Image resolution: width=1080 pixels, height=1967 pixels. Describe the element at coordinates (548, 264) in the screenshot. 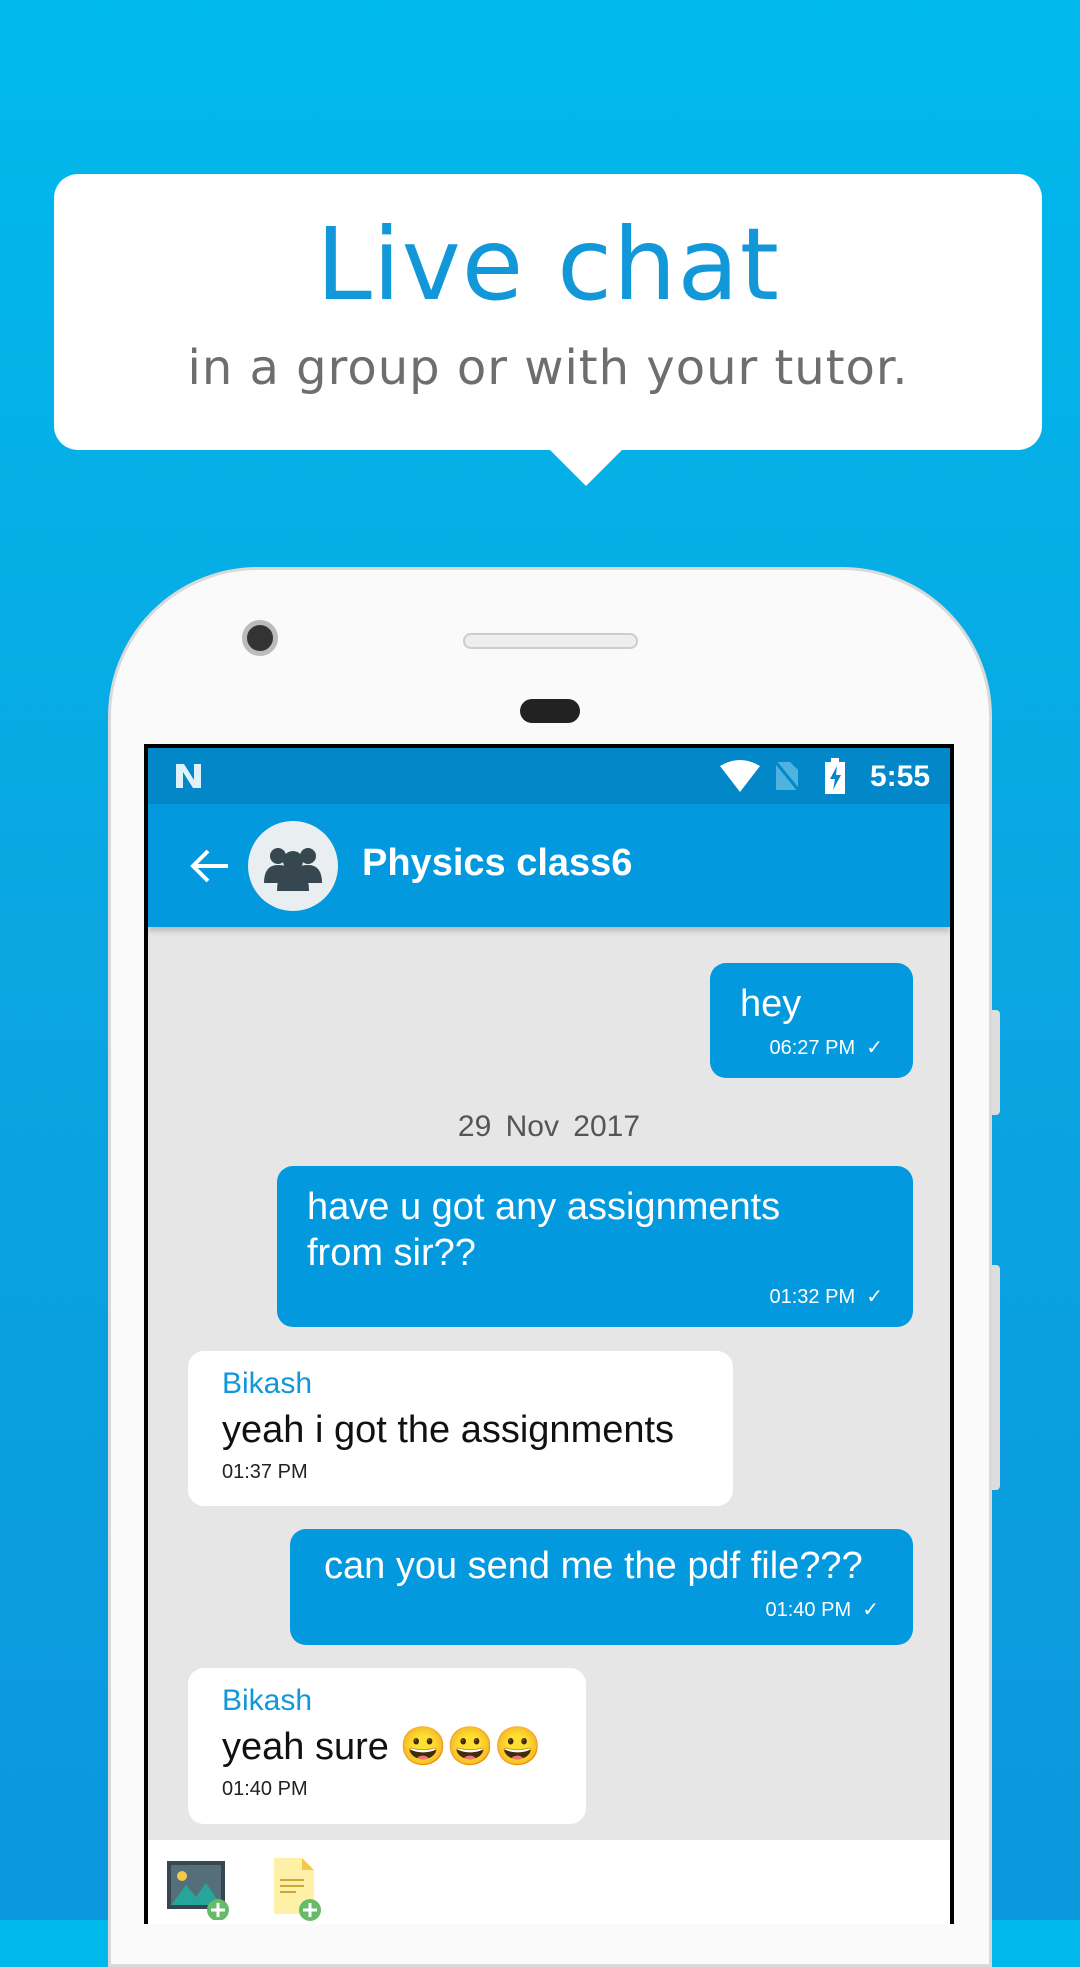

I see `promo-title: Live chat` at that location.